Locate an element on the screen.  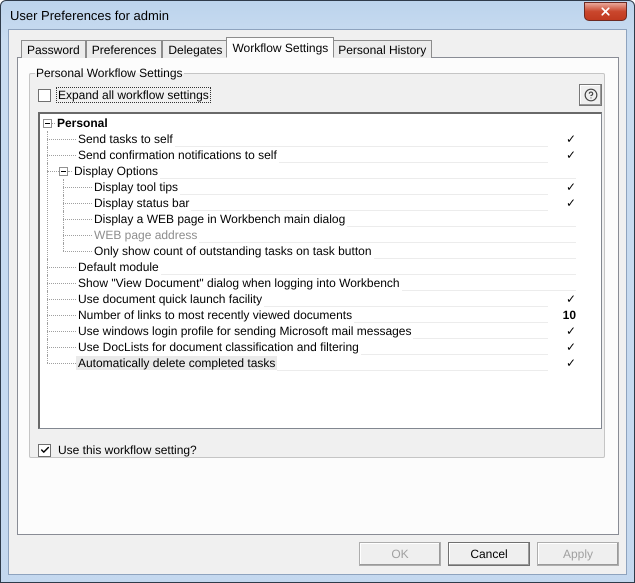
close-icon is located at coordinates (605, 11).